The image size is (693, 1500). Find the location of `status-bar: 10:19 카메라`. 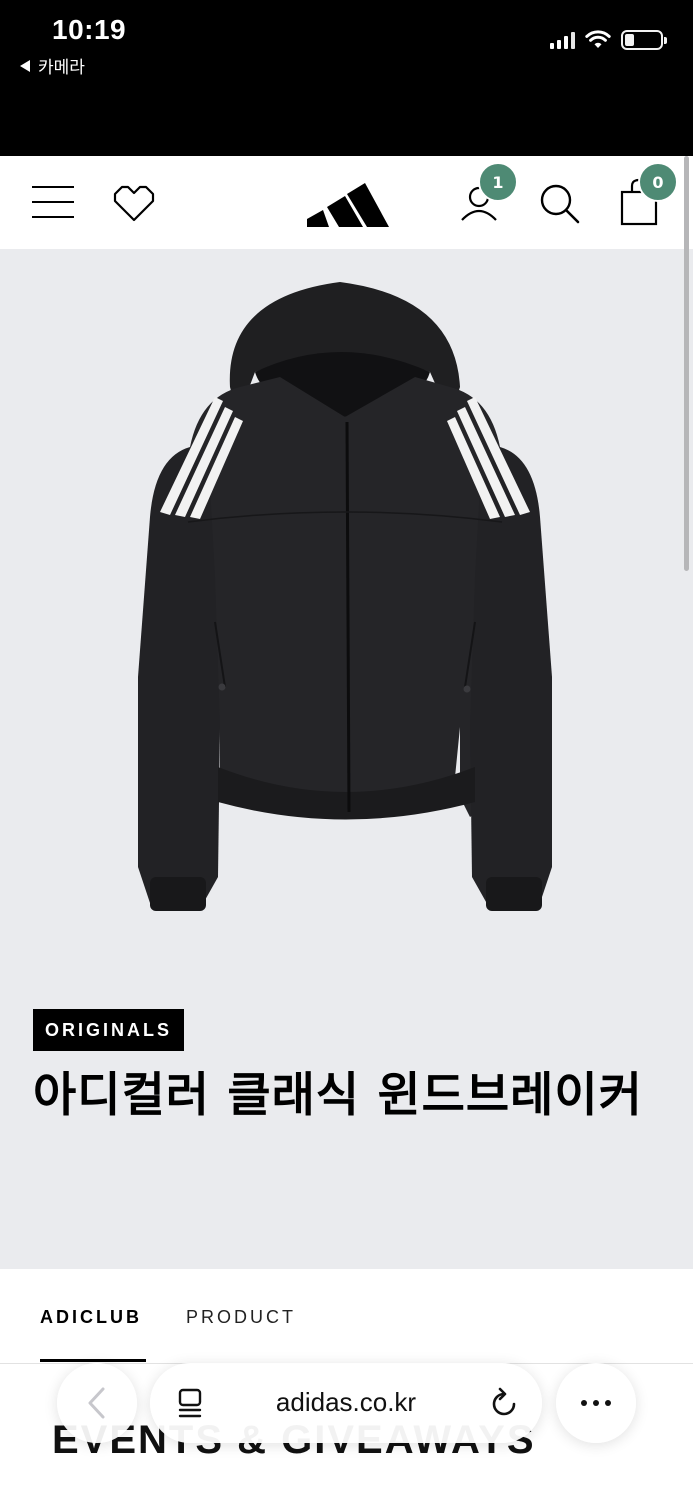

status-bar: 10:19 카메라 is located at coordinates (346, 78).